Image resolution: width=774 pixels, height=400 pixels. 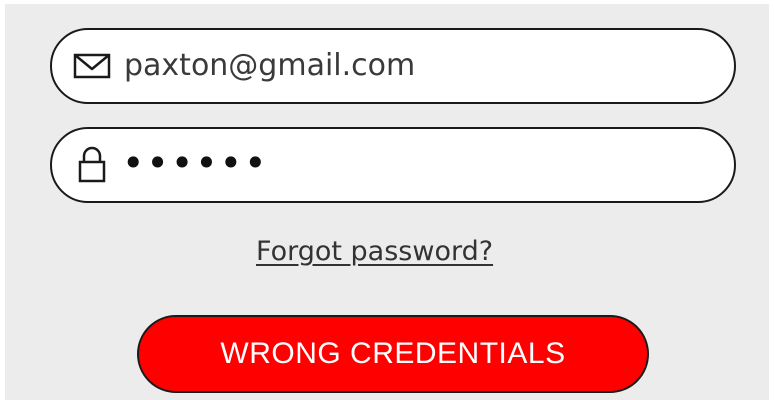 I want to click on password-input-value: ••••••, so click(x=195, y=163).